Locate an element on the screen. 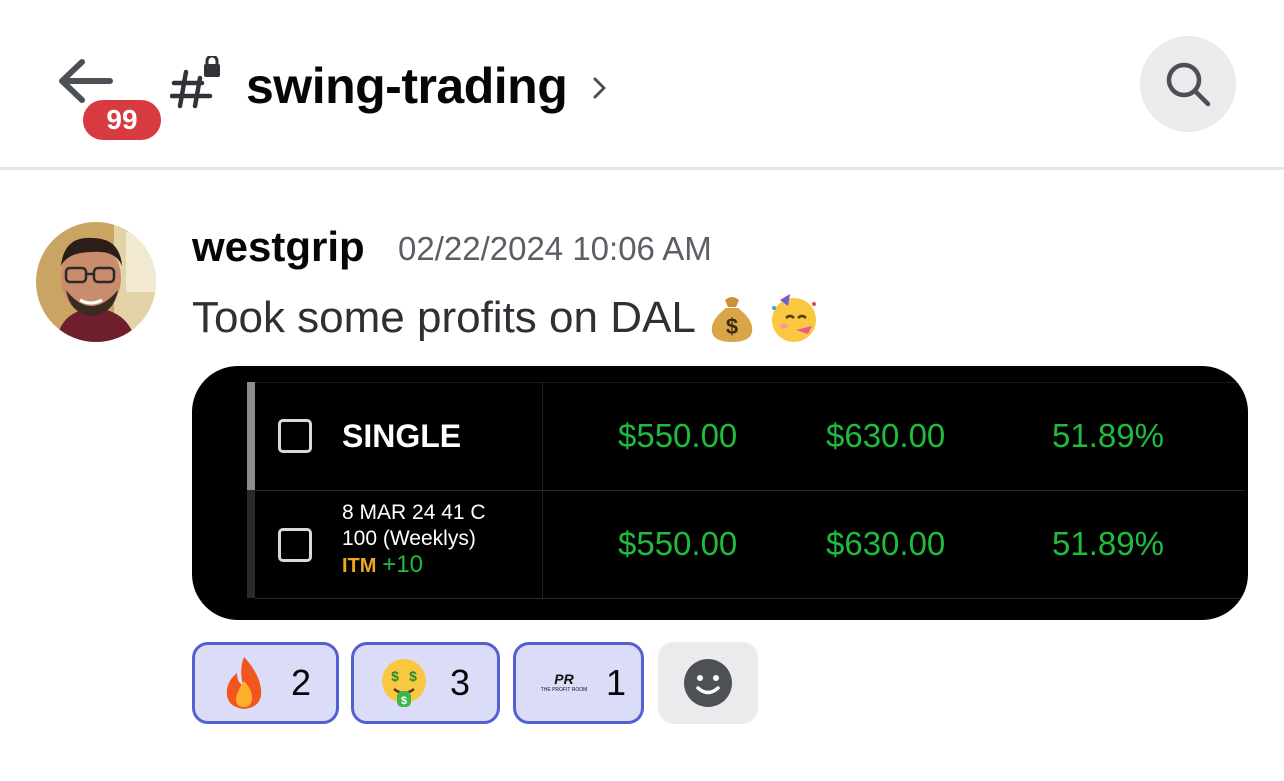 The height and width of the screenshot is (781, 1284). message-timestamp: 02/22/2024 10:06 AM is located at coordinates (555, 248).